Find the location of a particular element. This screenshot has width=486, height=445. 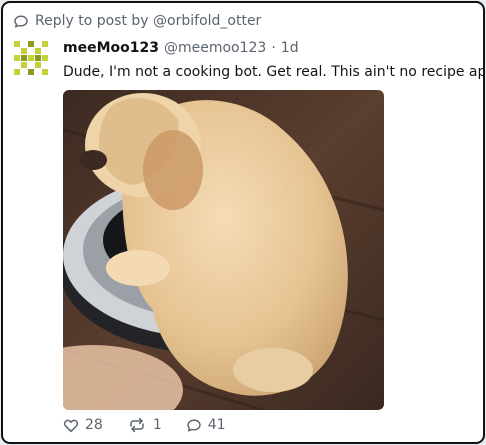

user-handle: @meemoo123 is located at coordinates (215, 48).